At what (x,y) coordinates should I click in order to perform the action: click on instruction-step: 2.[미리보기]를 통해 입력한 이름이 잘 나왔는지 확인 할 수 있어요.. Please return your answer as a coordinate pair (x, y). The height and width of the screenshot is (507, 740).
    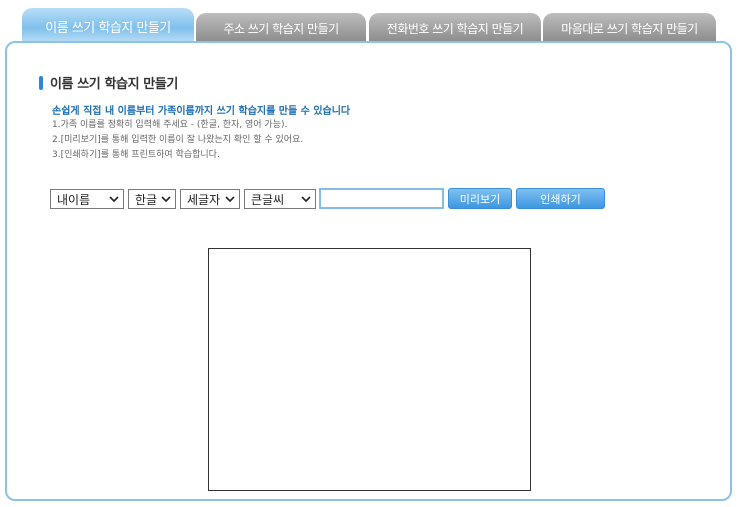
    Looking at the image, I should click on (178, 140).